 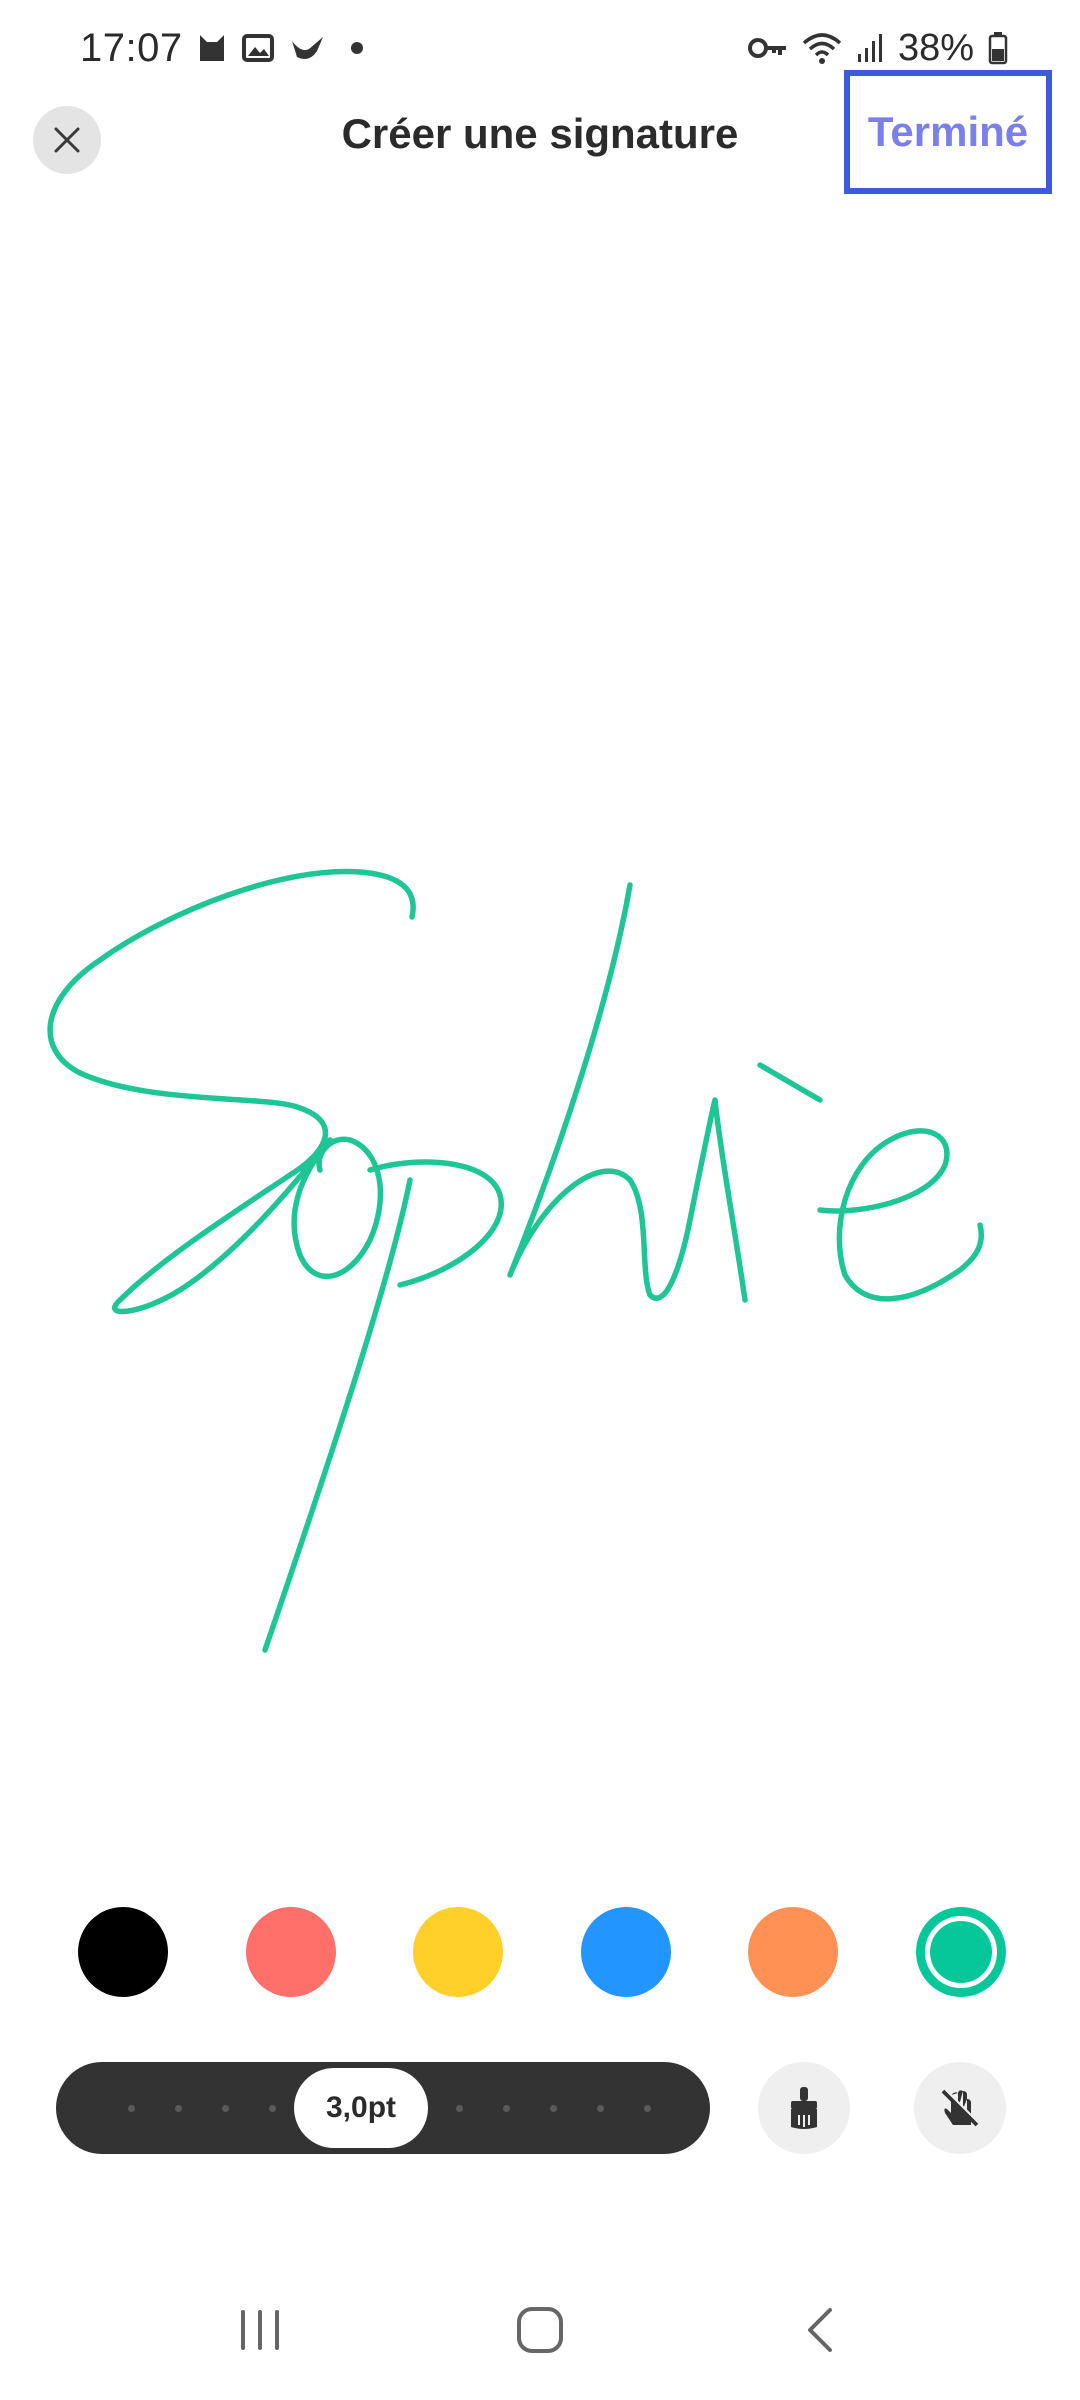 I want to click on signature-stroke-s, so click(x=231, y=1091).